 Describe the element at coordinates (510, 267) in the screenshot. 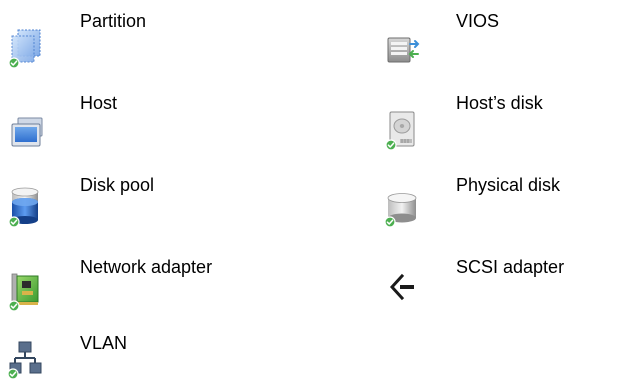

I see `legend-label-scsi-adapter: SCSI adapter` at that location.